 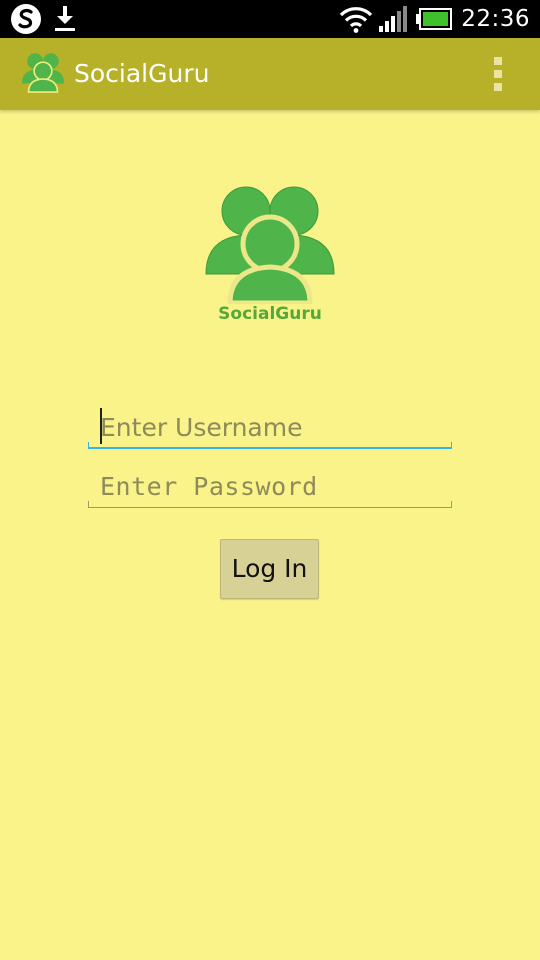 I want to click on action-bar-title: SocialGuru, so click(x=142, y=73).